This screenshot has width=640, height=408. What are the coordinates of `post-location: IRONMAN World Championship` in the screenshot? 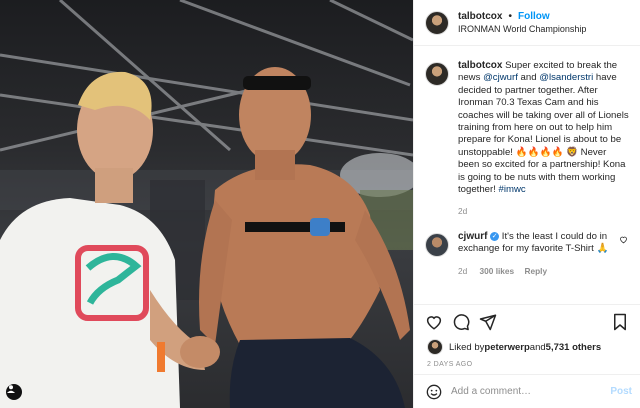 It's located at (522, 29).